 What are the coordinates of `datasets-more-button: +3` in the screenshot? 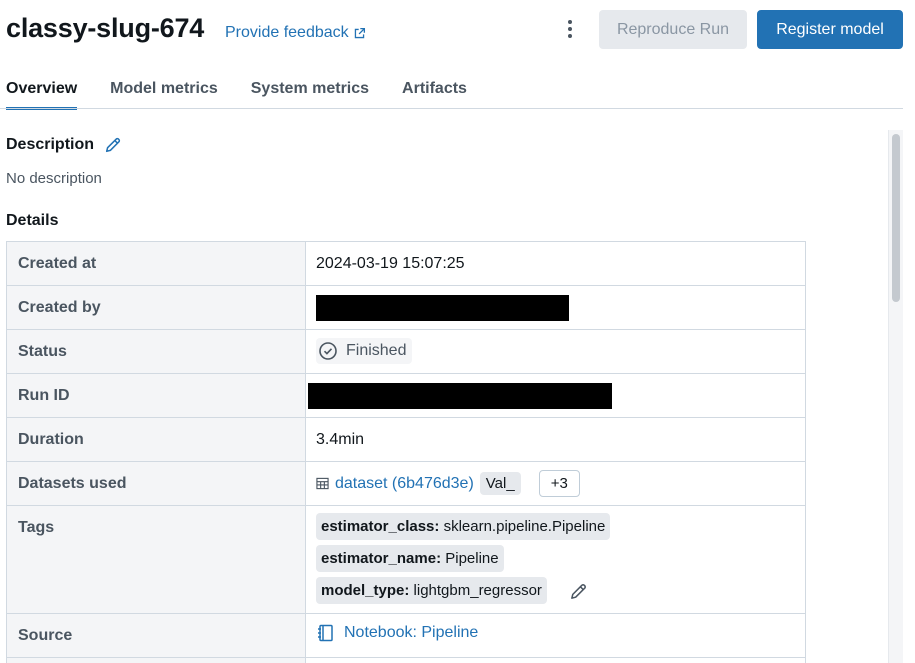 It's located at (559, 483).